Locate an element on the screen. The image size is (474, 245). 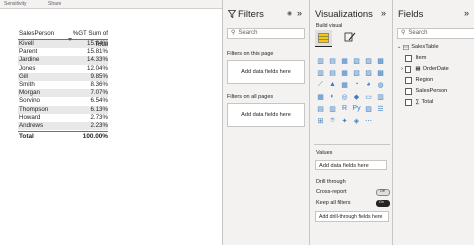
azure-map-icon: ◎ is located at coordinates (344, 96).